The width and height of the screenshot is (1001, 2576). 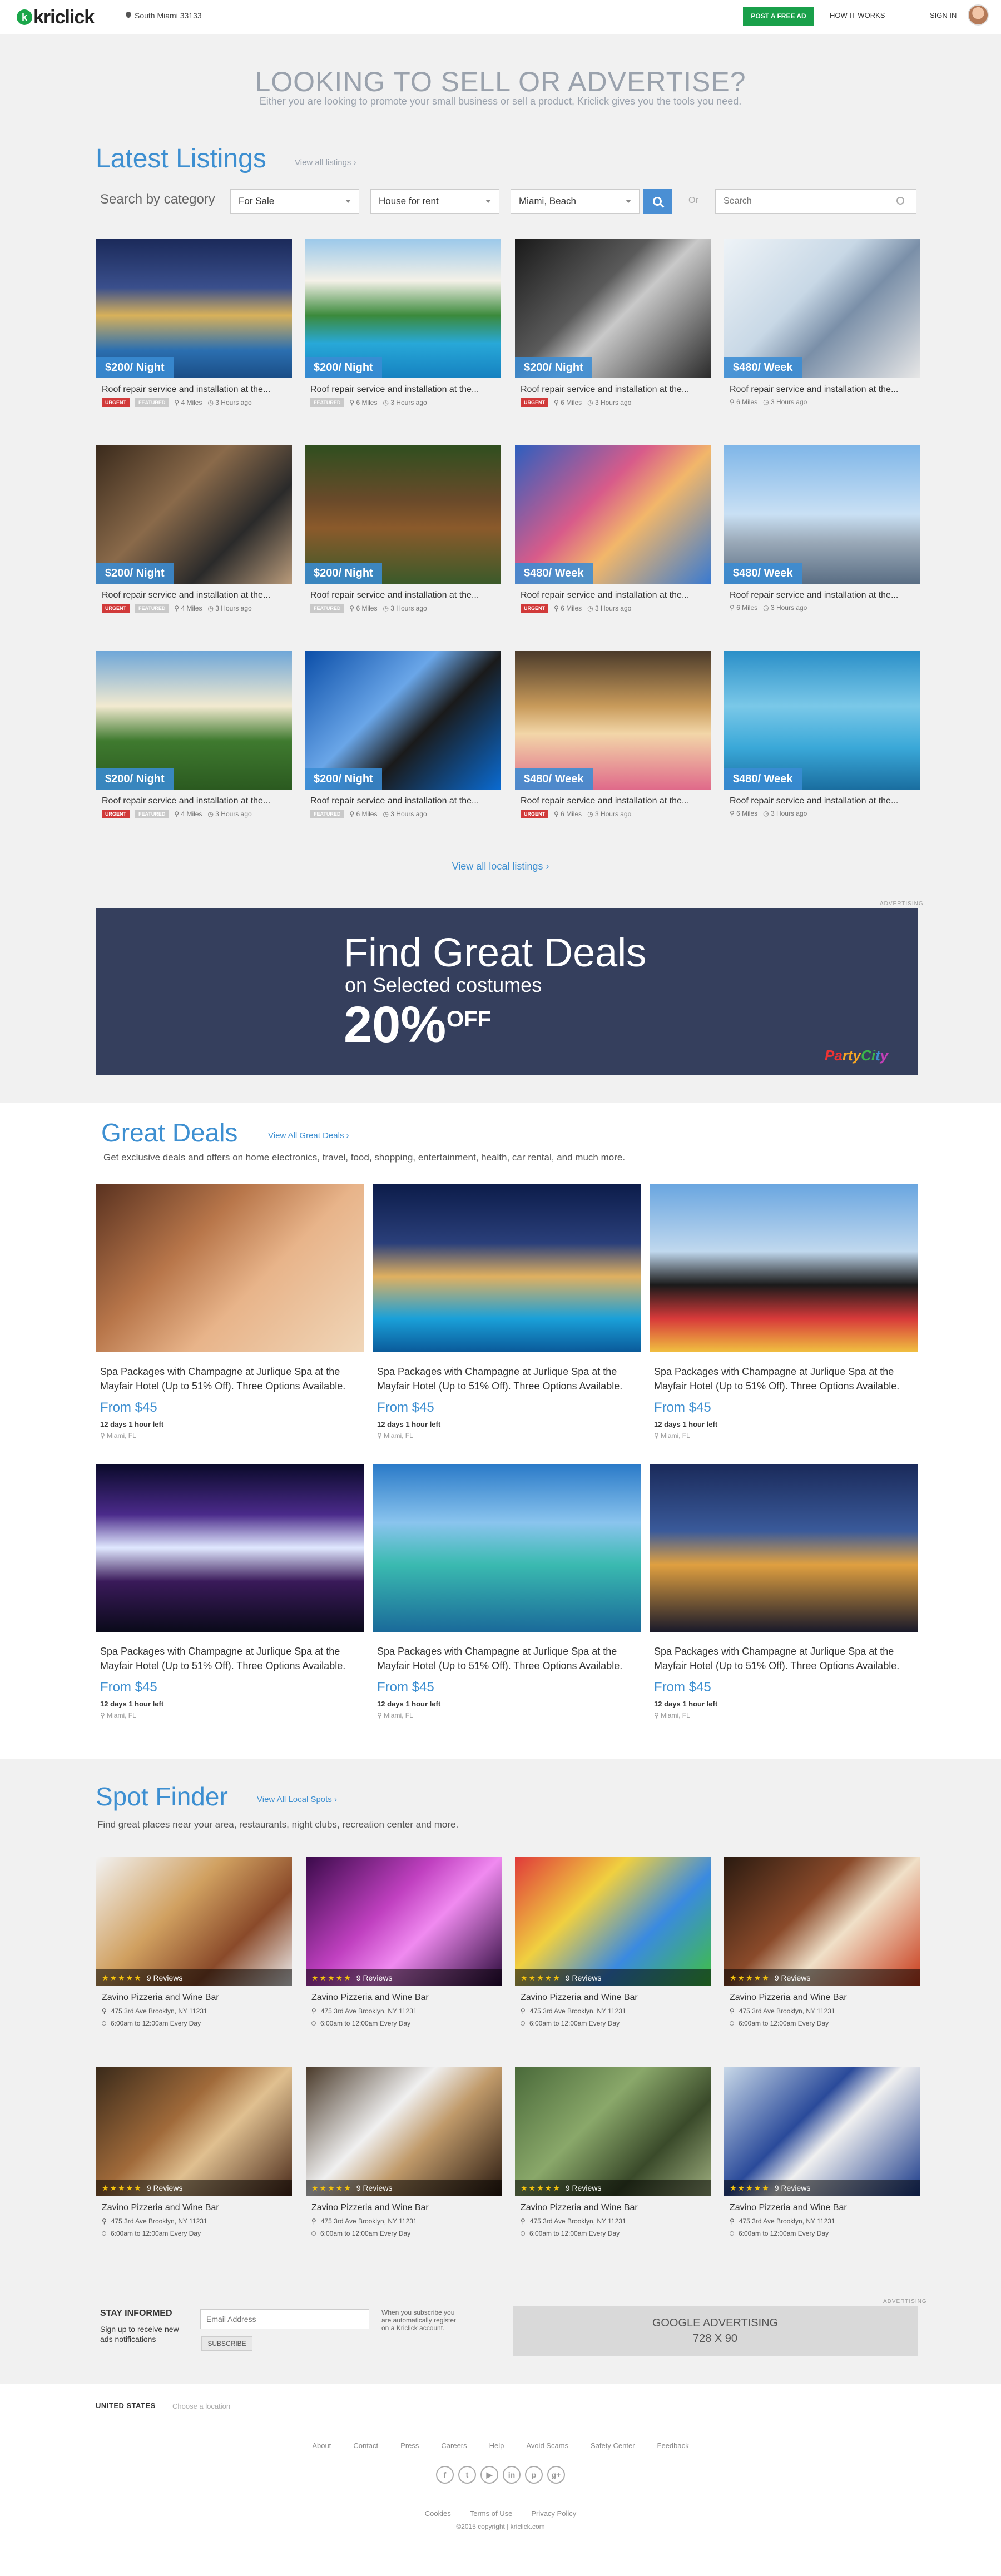 I want to click on footer-link-about: About, so click(x=321, y=2445).